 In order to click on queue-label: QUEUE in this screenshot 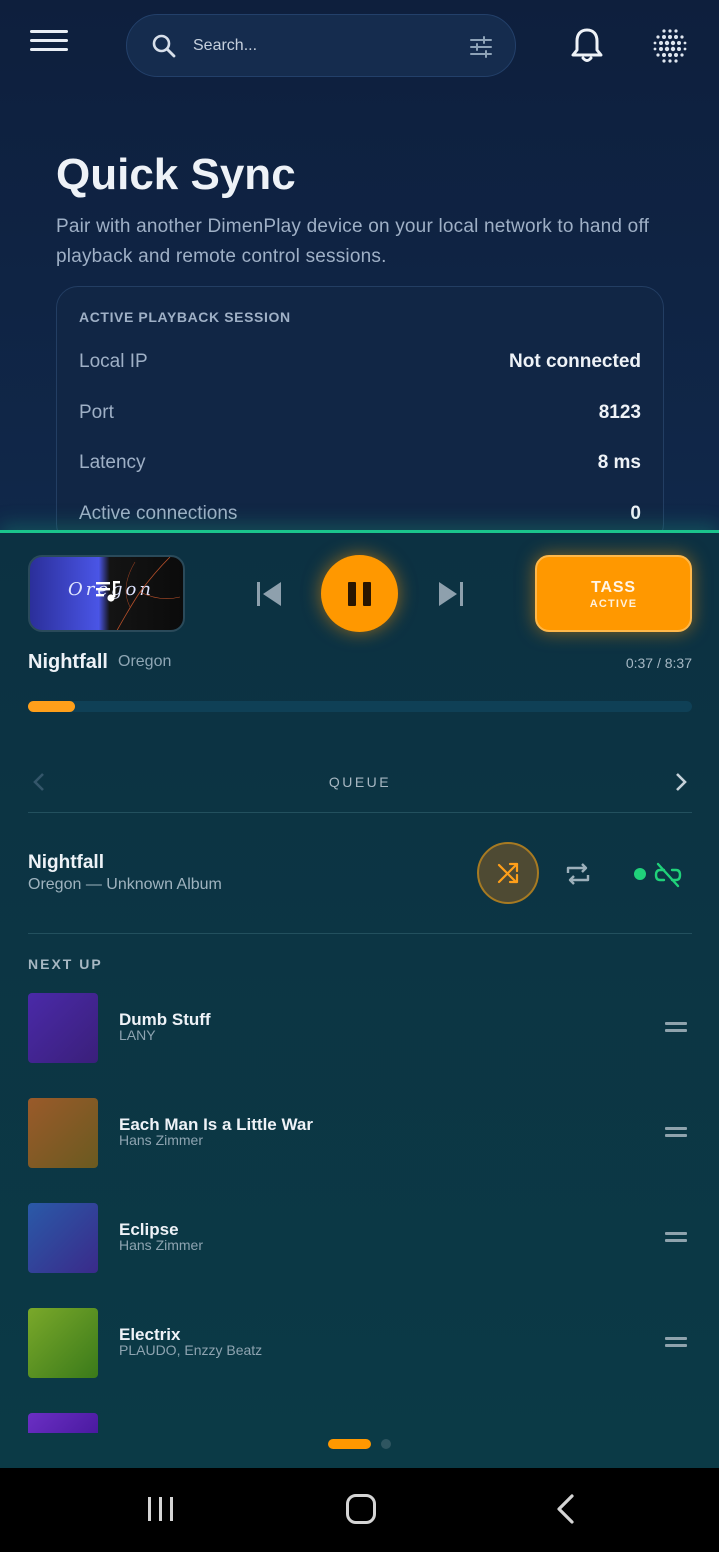, I will do `click(360, 782)`.